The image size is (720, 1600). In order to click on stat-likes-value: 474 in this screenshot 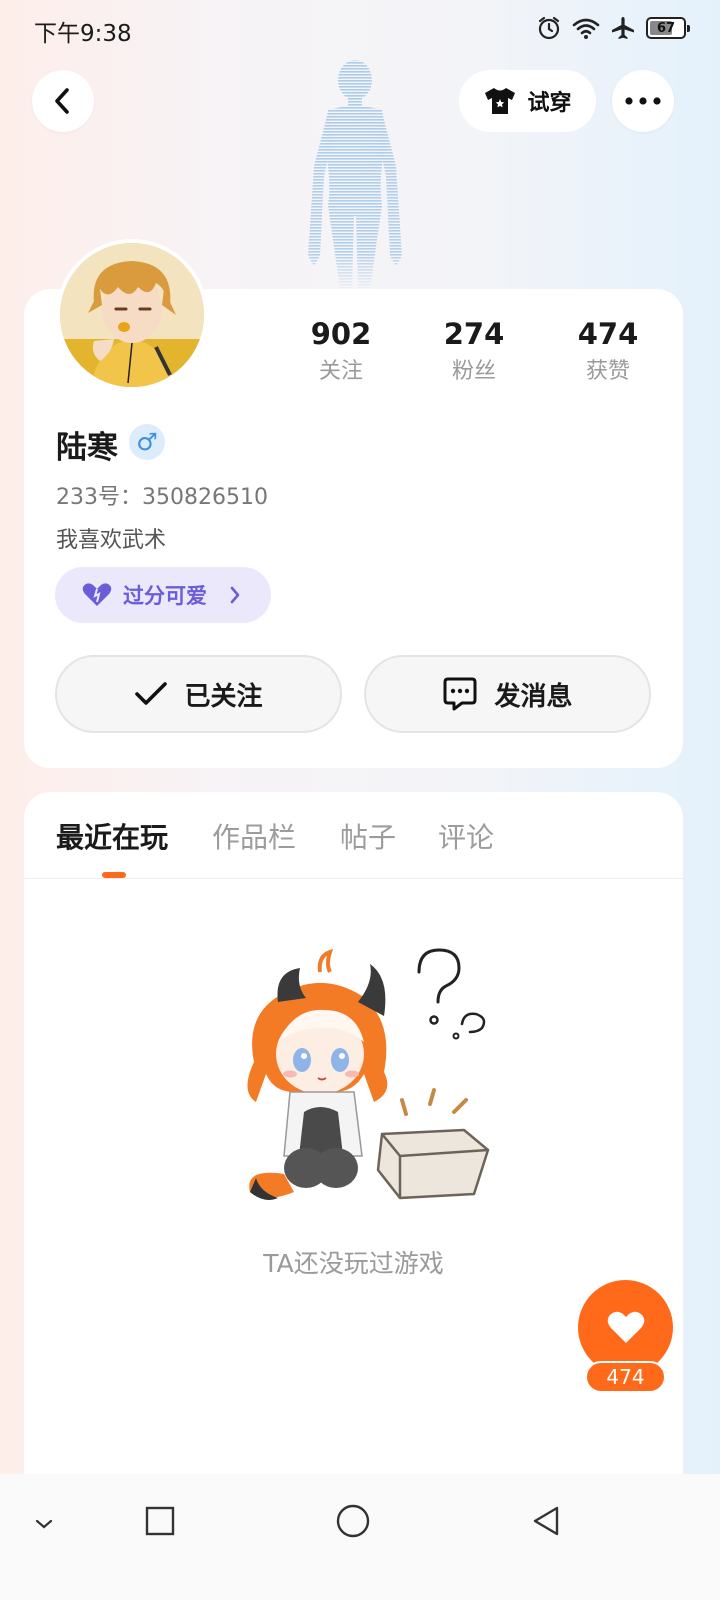, I will do `click(608, 334)`.